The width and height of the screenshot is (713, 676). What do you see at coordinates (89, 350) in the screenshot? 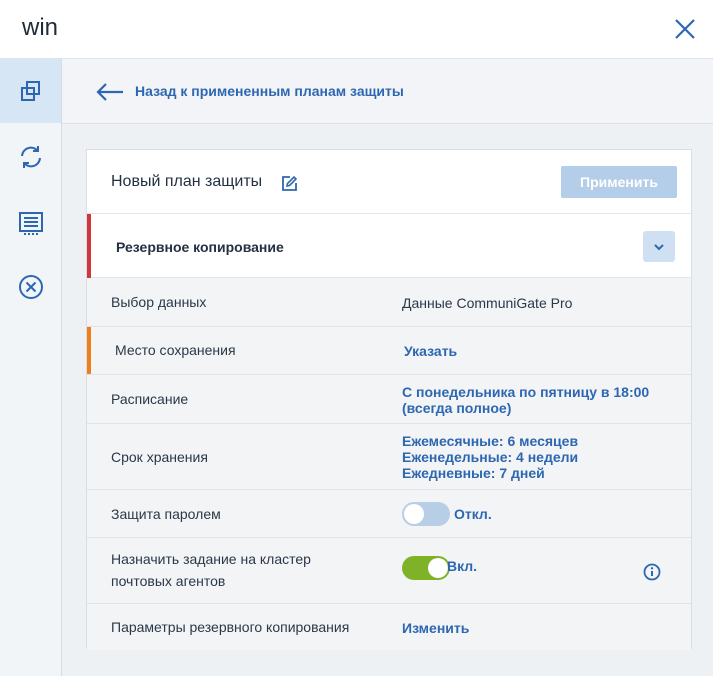
I see `warning-marker` at bounding box center [89, 350].